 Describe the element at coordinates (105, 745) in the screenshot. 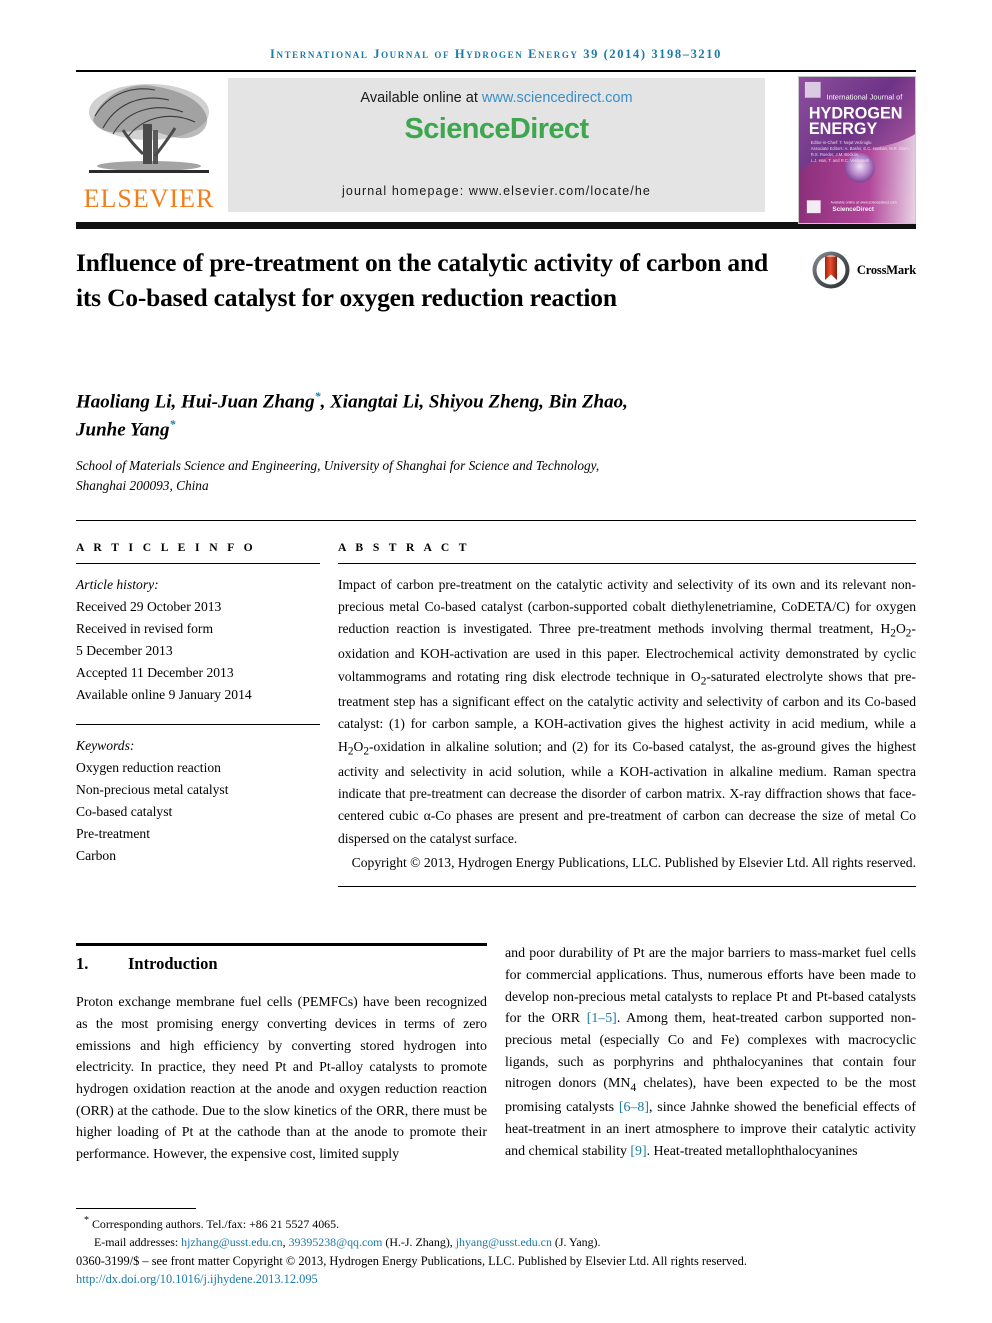

I see `keywords-label: Keywords:` at that location.